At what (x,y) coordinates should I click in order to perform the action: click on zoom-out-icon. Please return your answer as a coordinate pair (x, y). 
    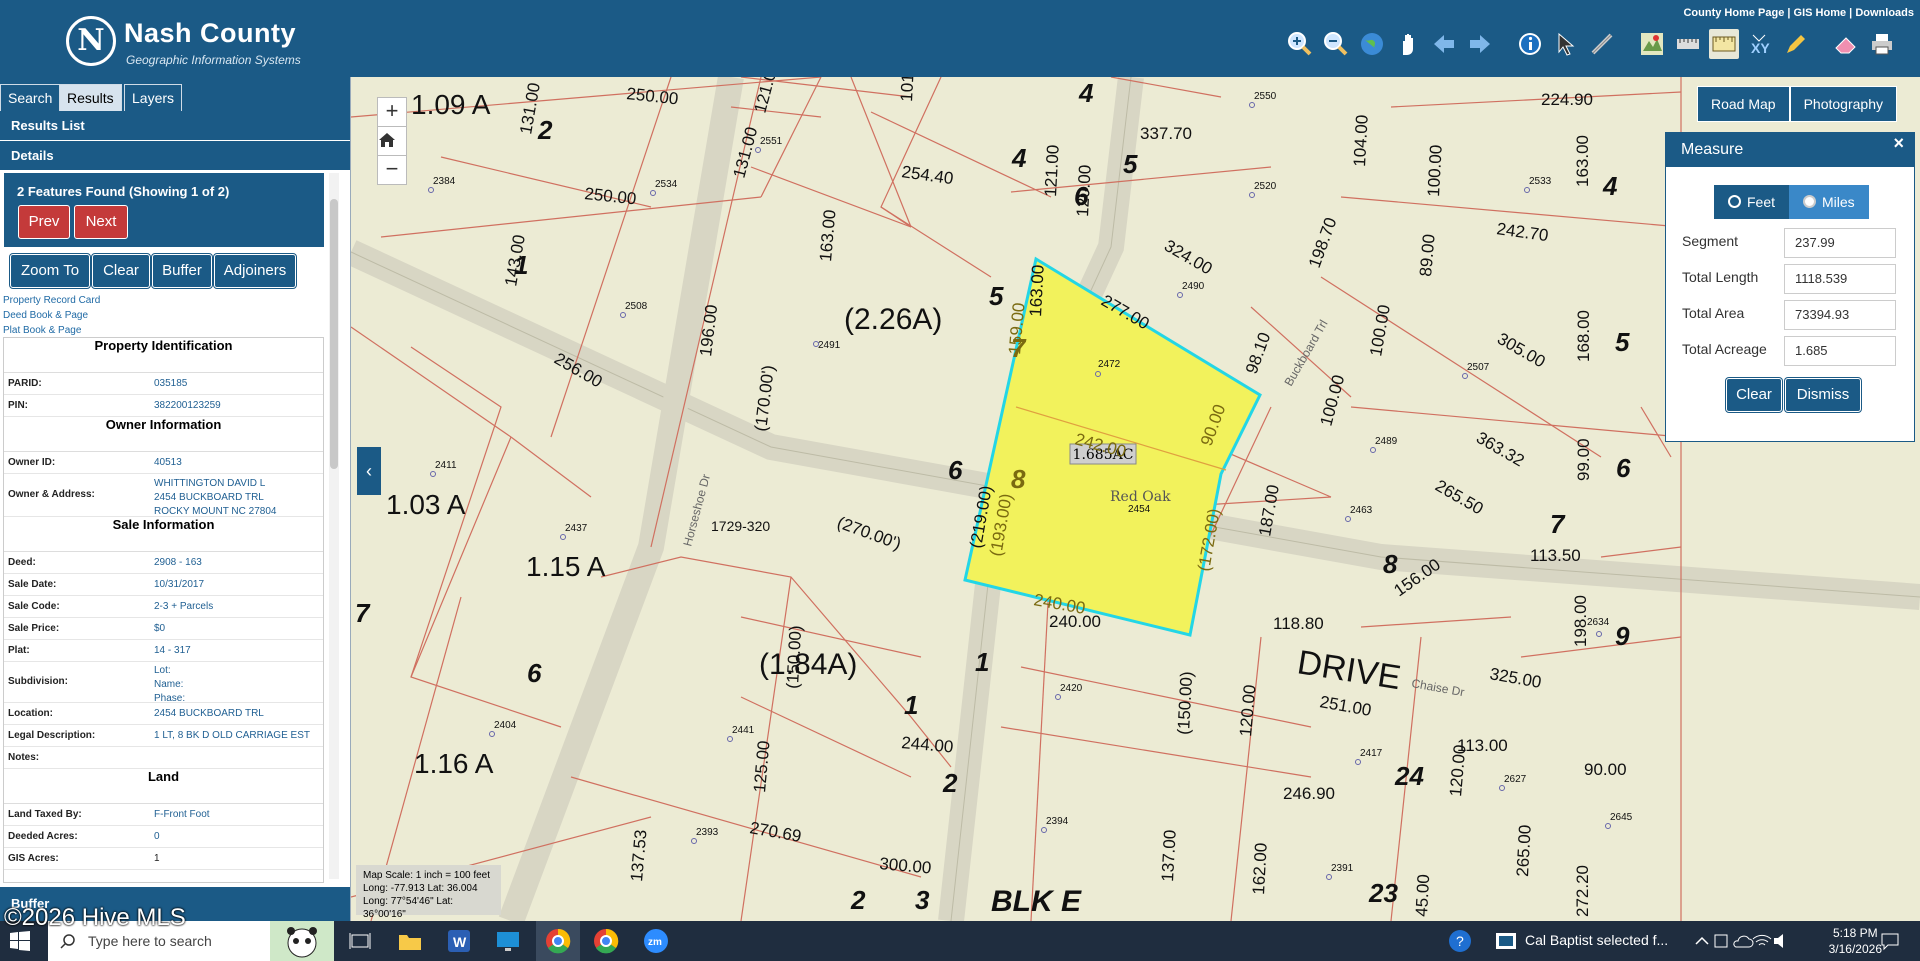
    Looking at the image, I should click on (1336, 44).